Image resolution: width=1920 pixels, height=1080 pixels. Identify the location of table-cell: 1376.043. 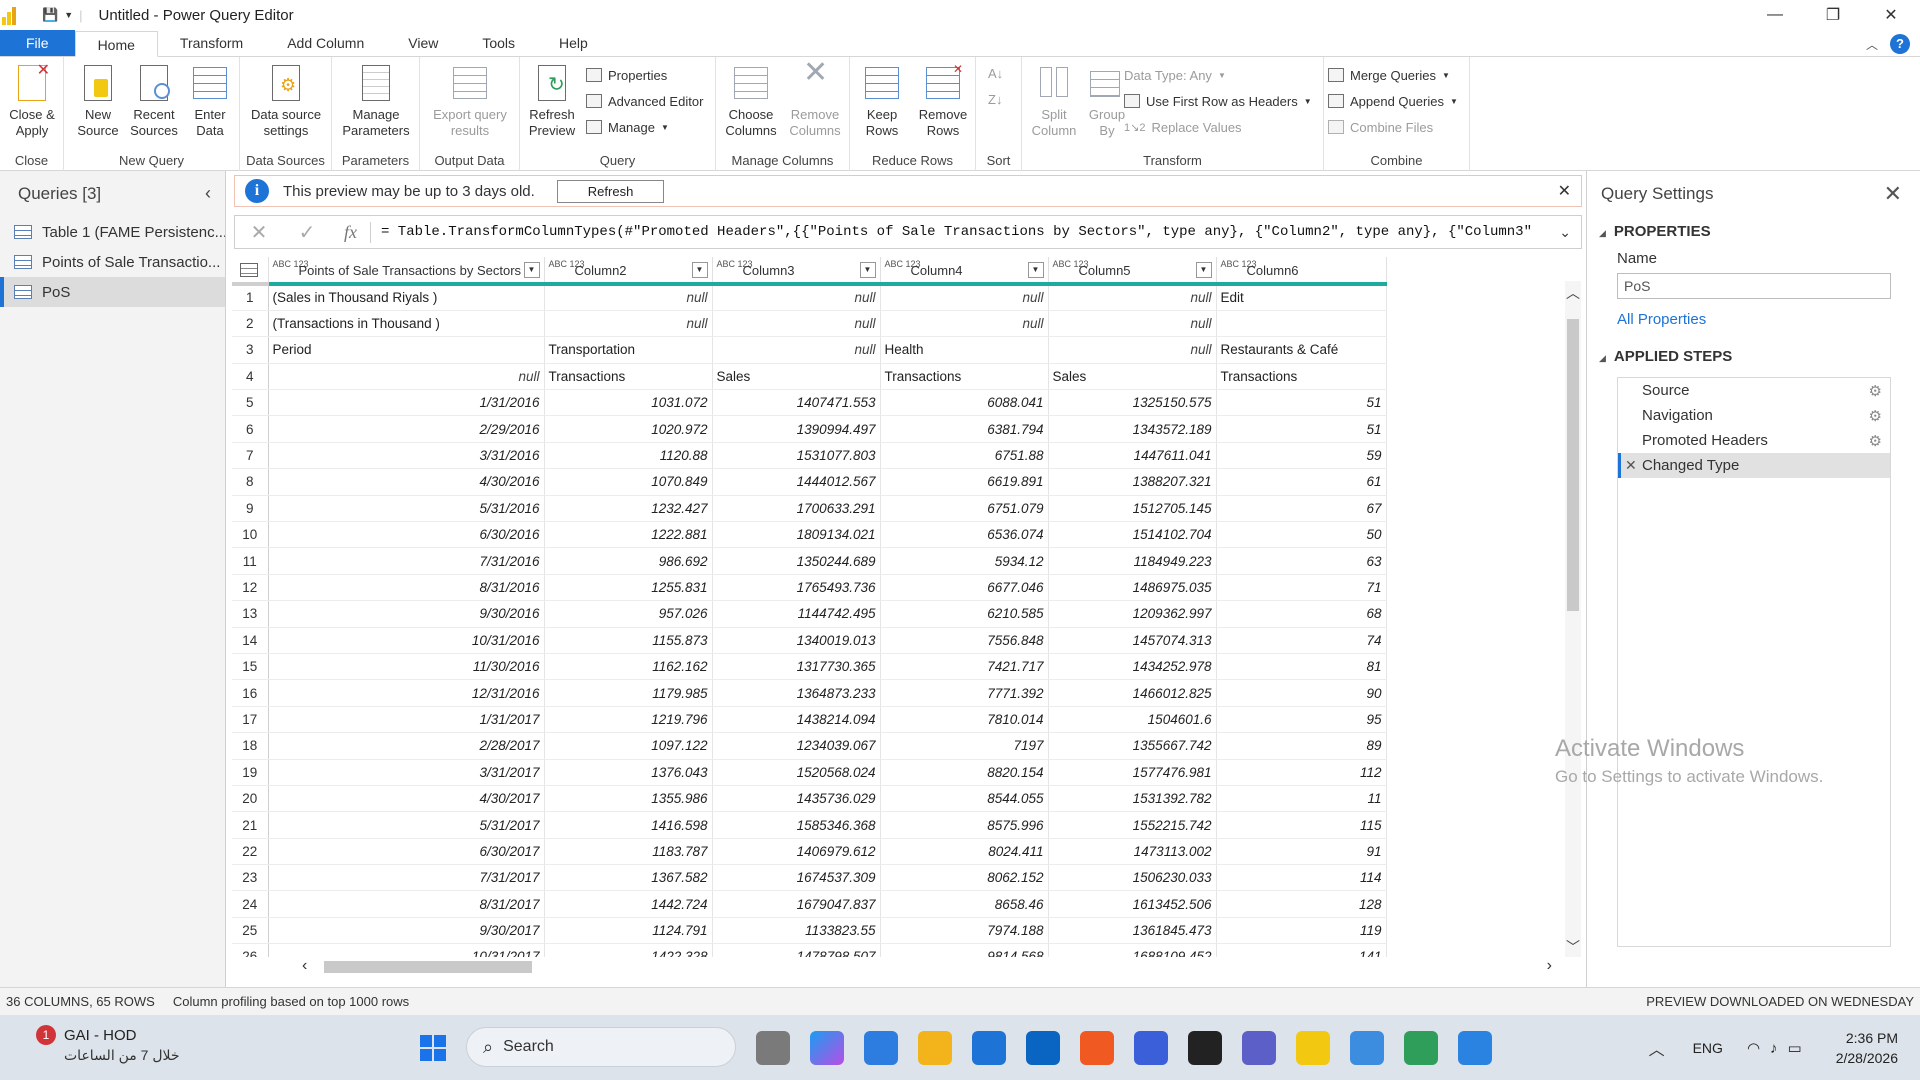
(628, 772).